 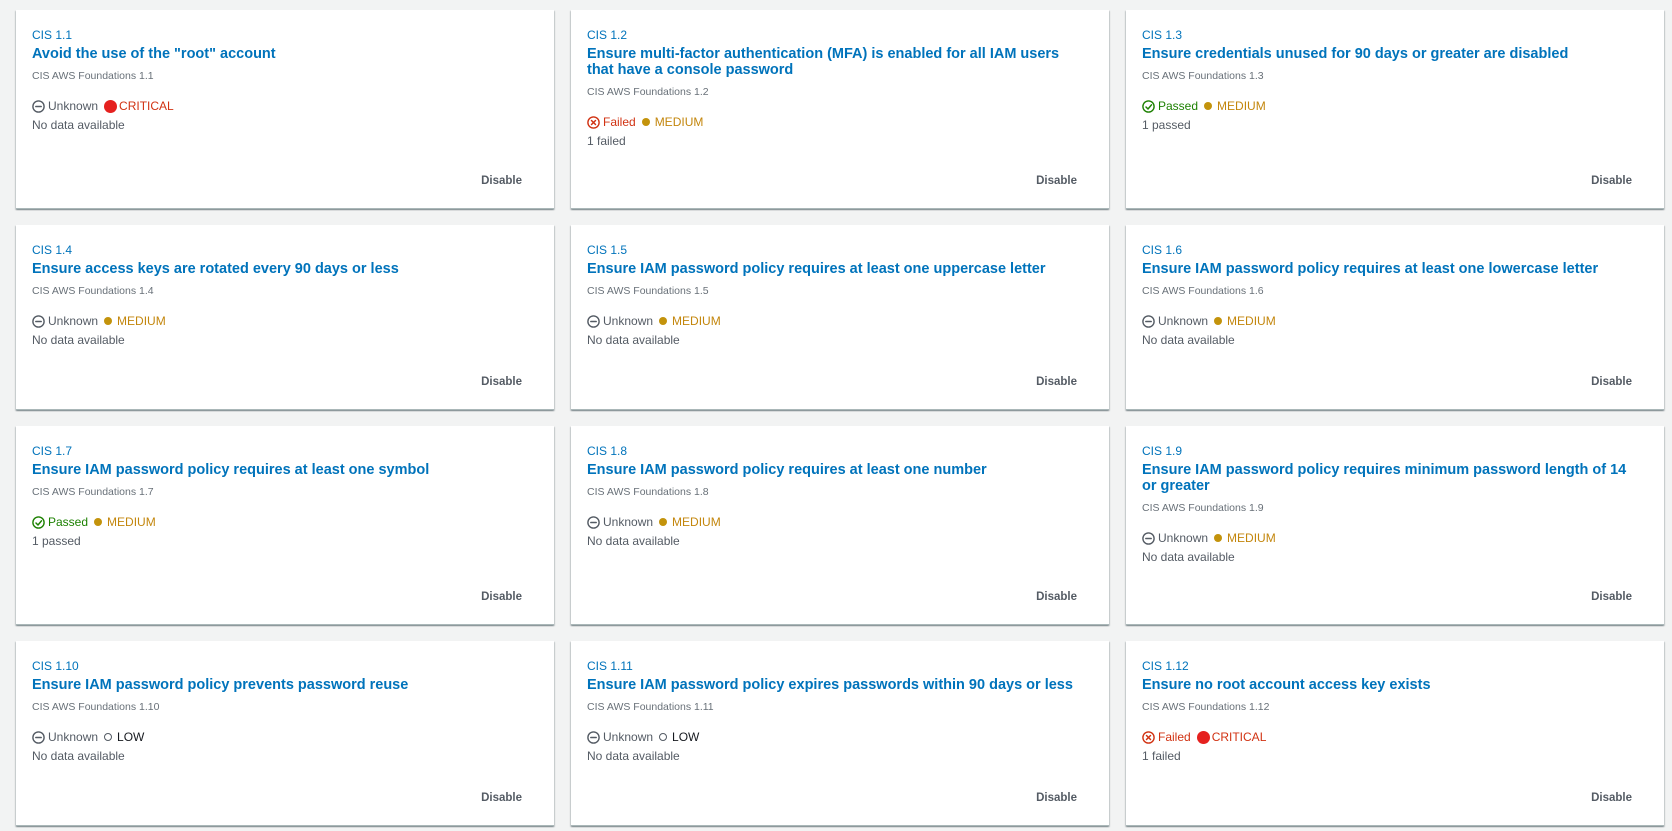 I want to click on status-row: Failed CRITICAL, so click(x=1395, y=737).